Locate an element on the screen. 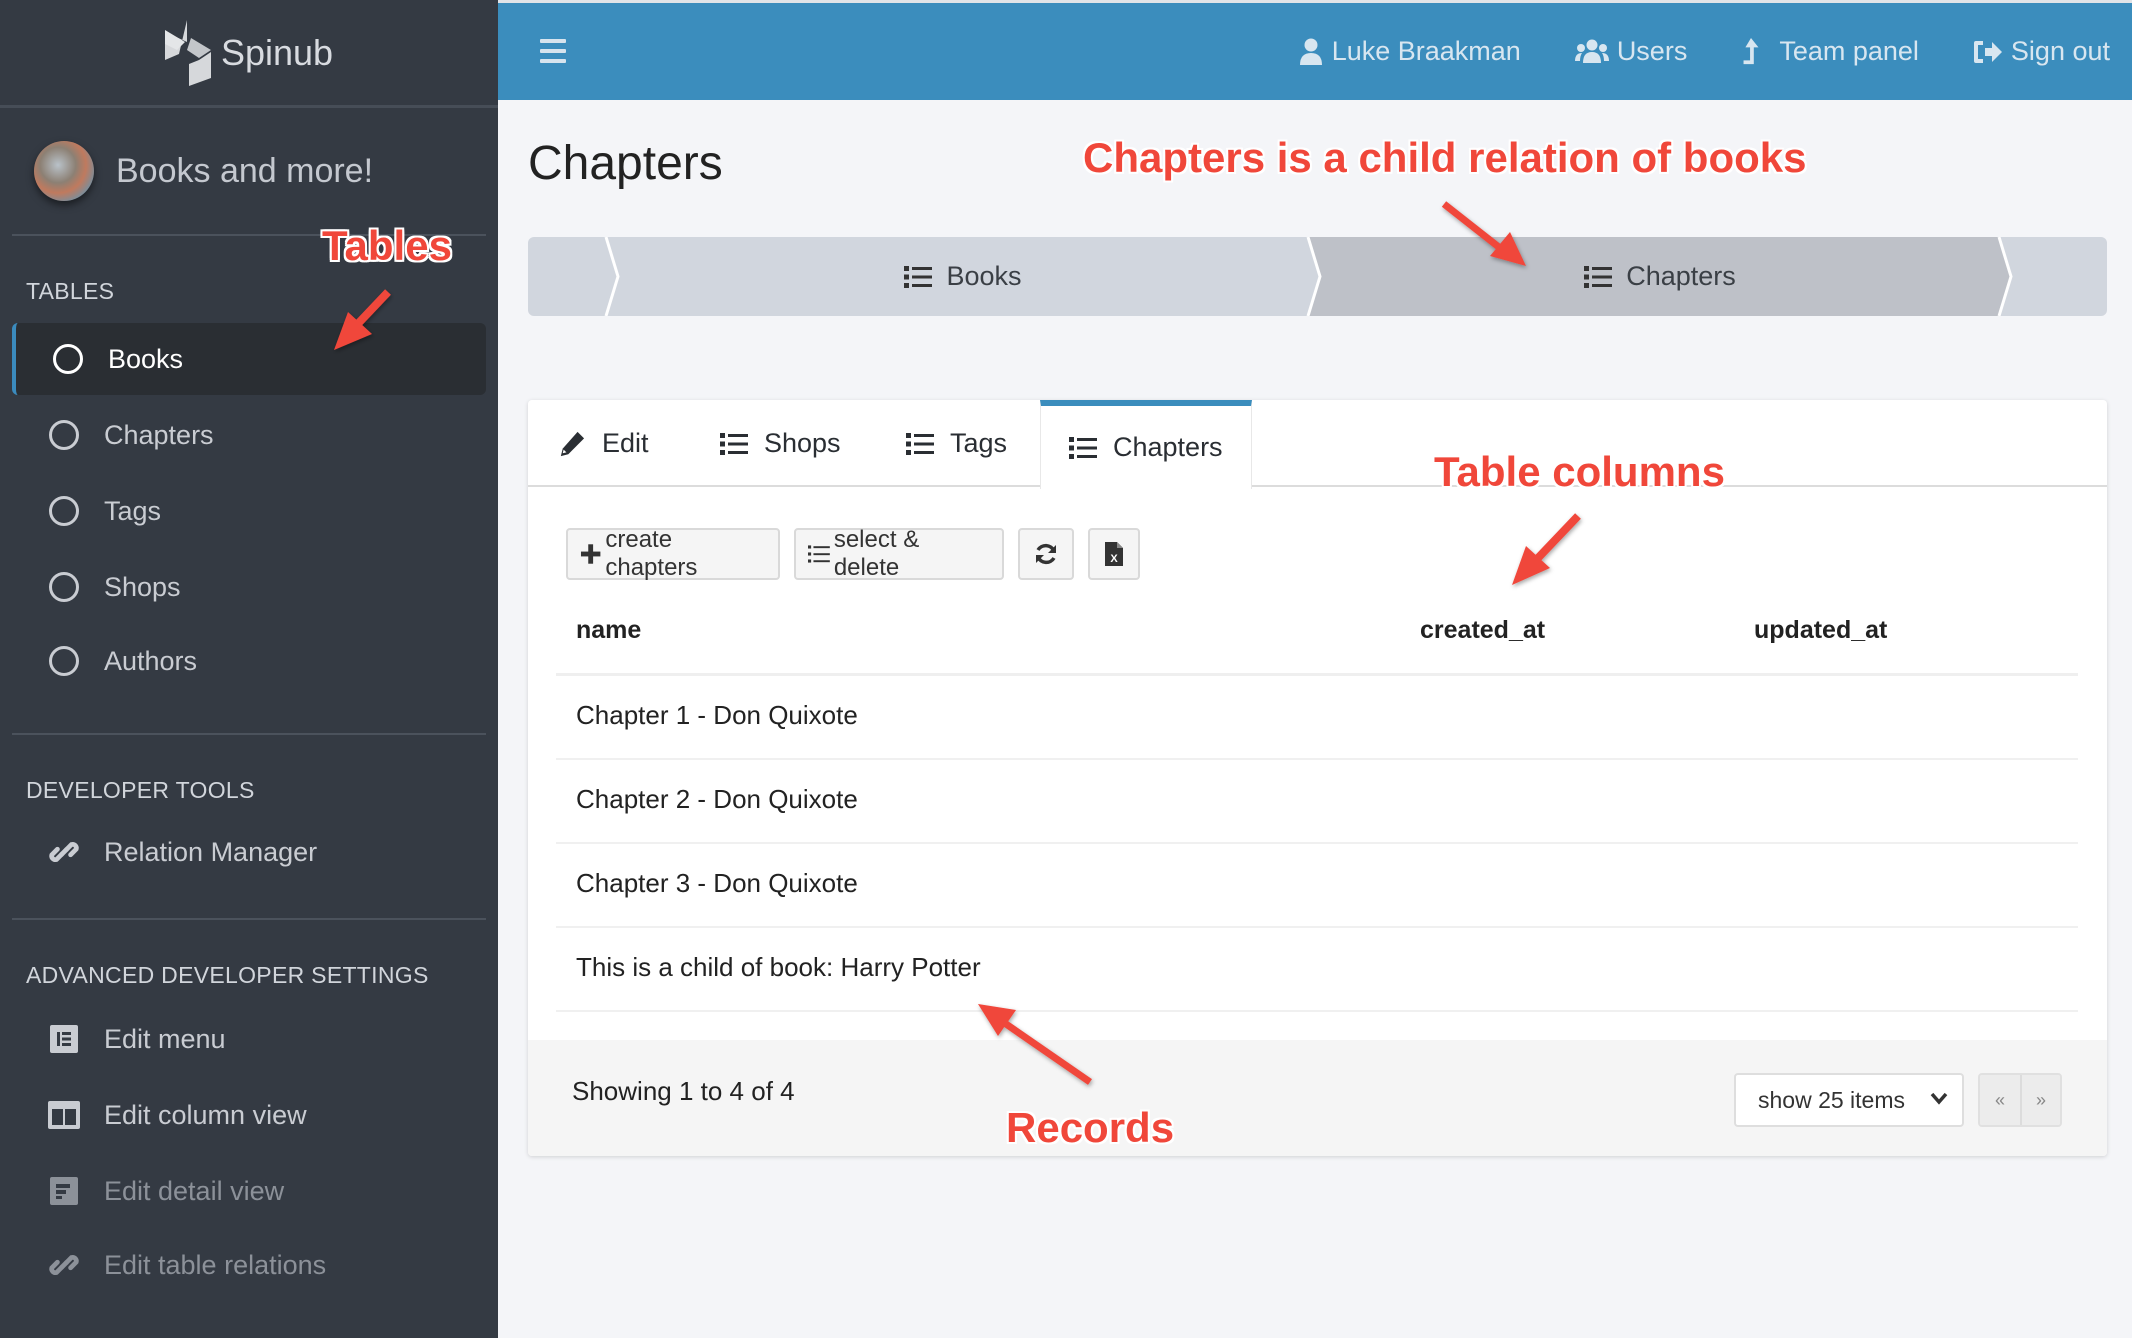 The width and height of the screenshot is (2132, 1338). tab-label: Chapters is located at coordinates (1168, 447).